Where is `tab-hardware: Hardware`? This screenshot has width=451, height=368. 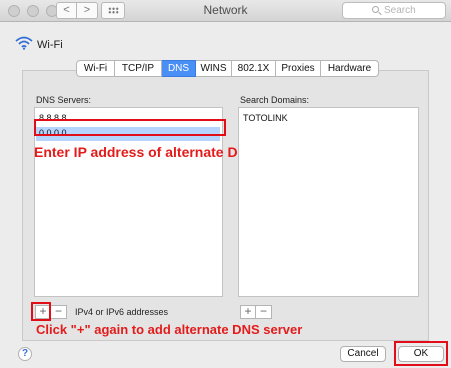 tab-hardware: Hardware is located at coordinates (350, 68).